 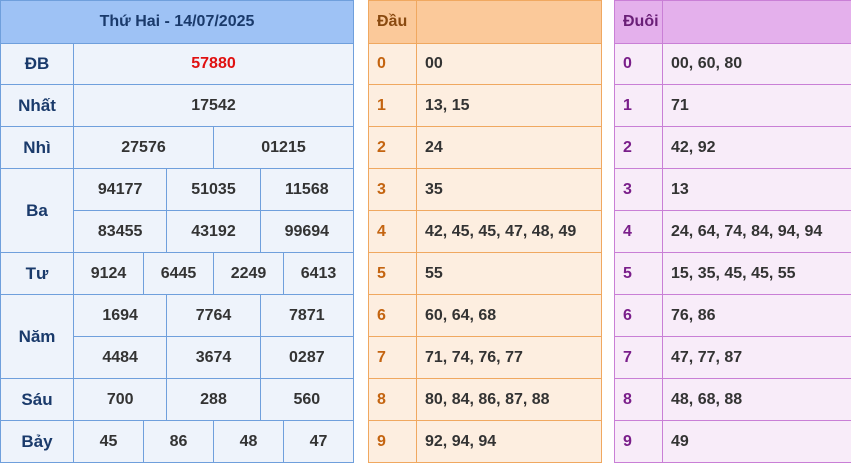 I want to click on duoi-numbers: 15, 35, 45, 45, 55, so click(x=733, y=273).